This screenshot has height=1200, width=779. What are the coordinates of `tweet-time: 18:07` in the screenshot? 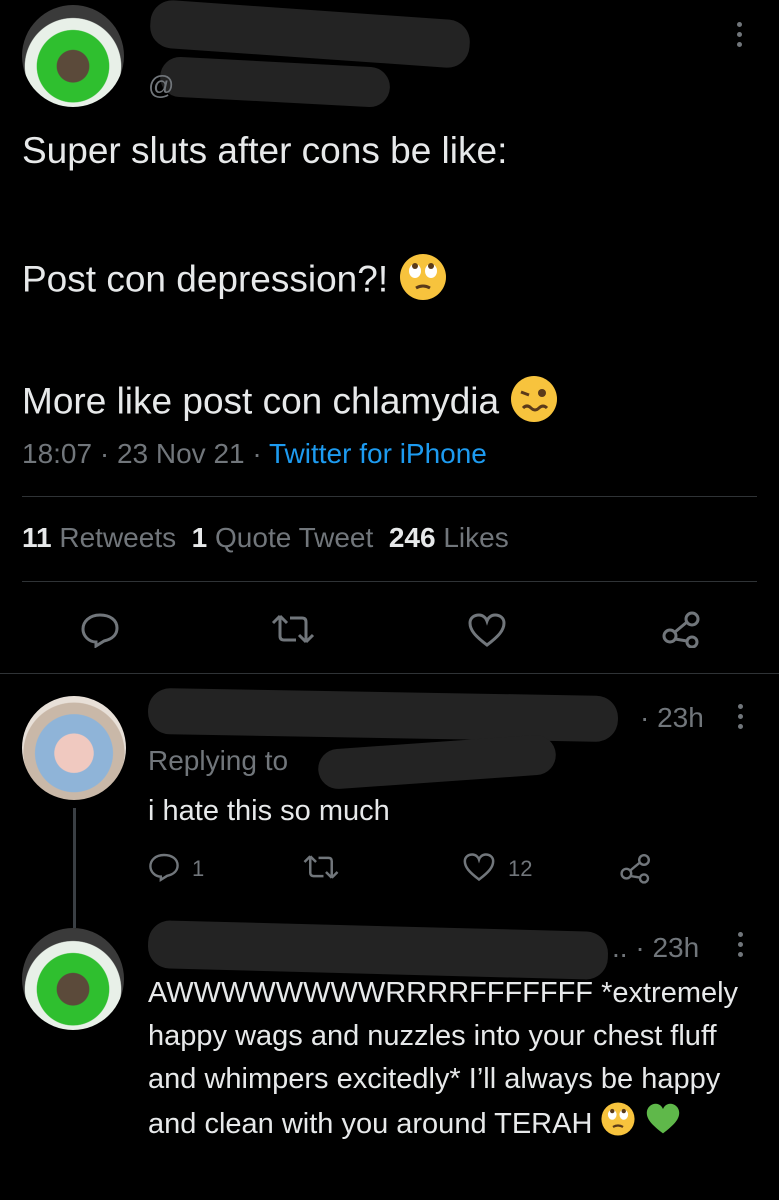 It's located at (57, 453).